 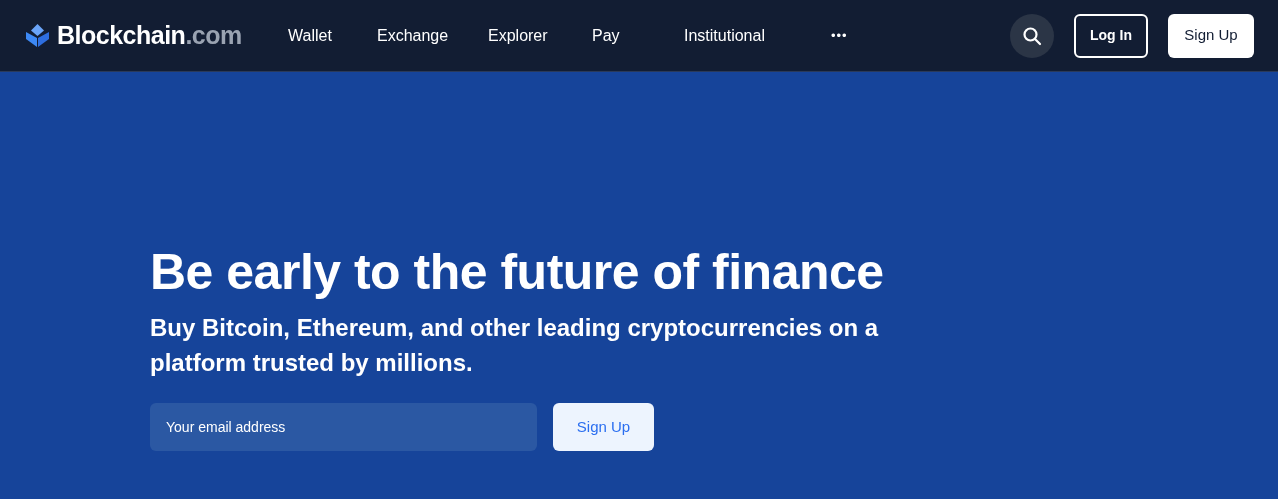 What do you see at coordinates (517, 272) in the screenshot?
I see `hero-heading: Be early to the future of finance` at bounding box center [517, 272].